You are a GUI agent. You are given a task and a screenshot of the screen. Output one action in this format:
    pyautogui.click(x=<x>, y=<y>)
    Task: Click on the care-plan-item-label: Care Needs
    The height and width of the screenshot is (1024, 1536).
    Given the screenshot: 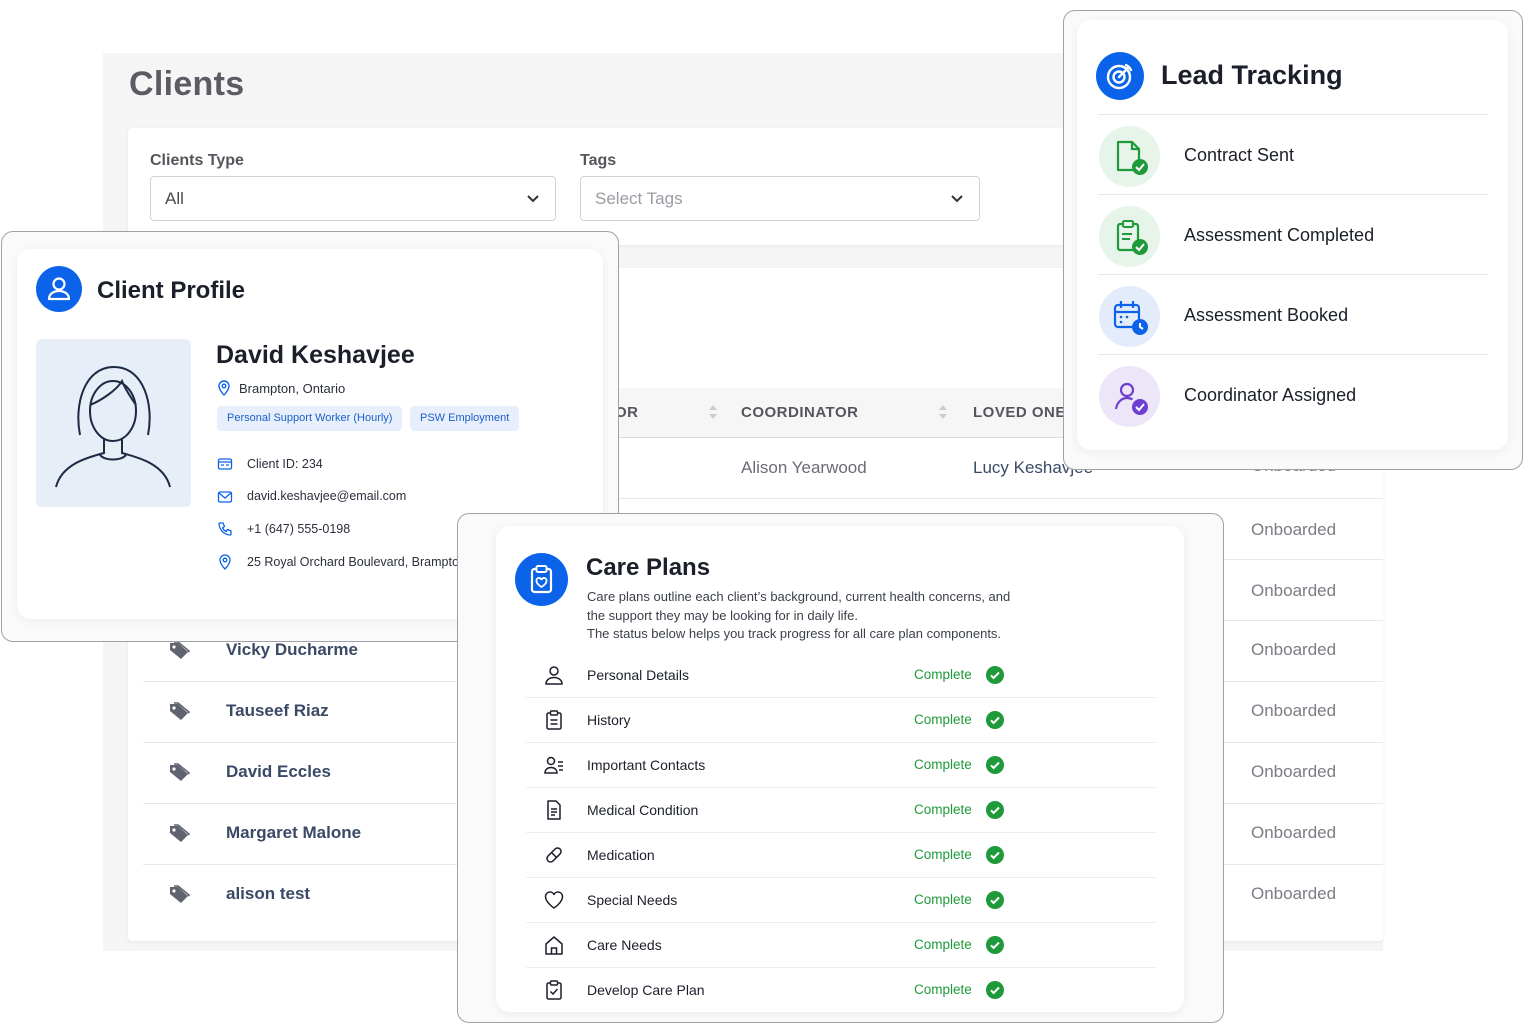 What is the action you would take?
    pyautogui.click(x=624, y=945)
    